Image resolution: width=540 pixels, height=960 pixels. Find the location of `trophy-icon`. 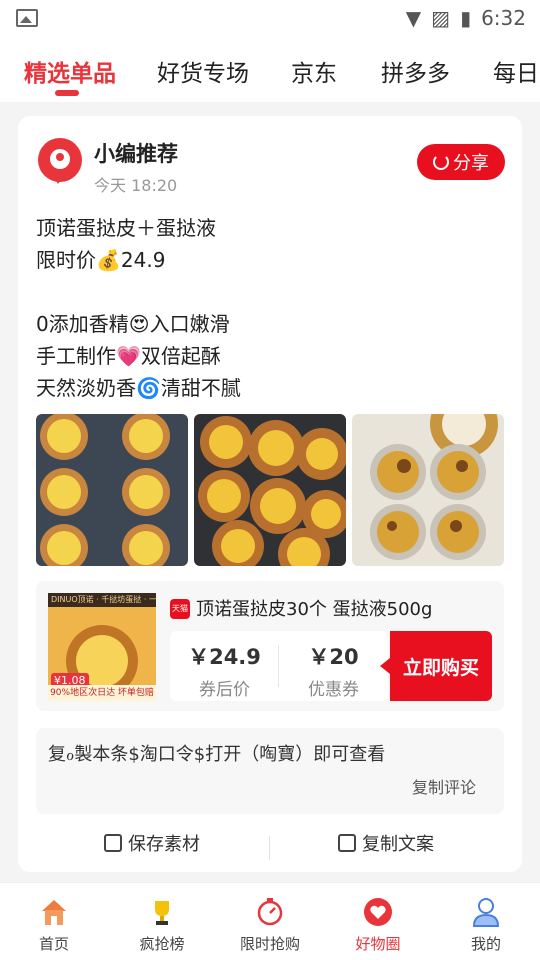

trophy-icon is located at coordinates (162, 913).